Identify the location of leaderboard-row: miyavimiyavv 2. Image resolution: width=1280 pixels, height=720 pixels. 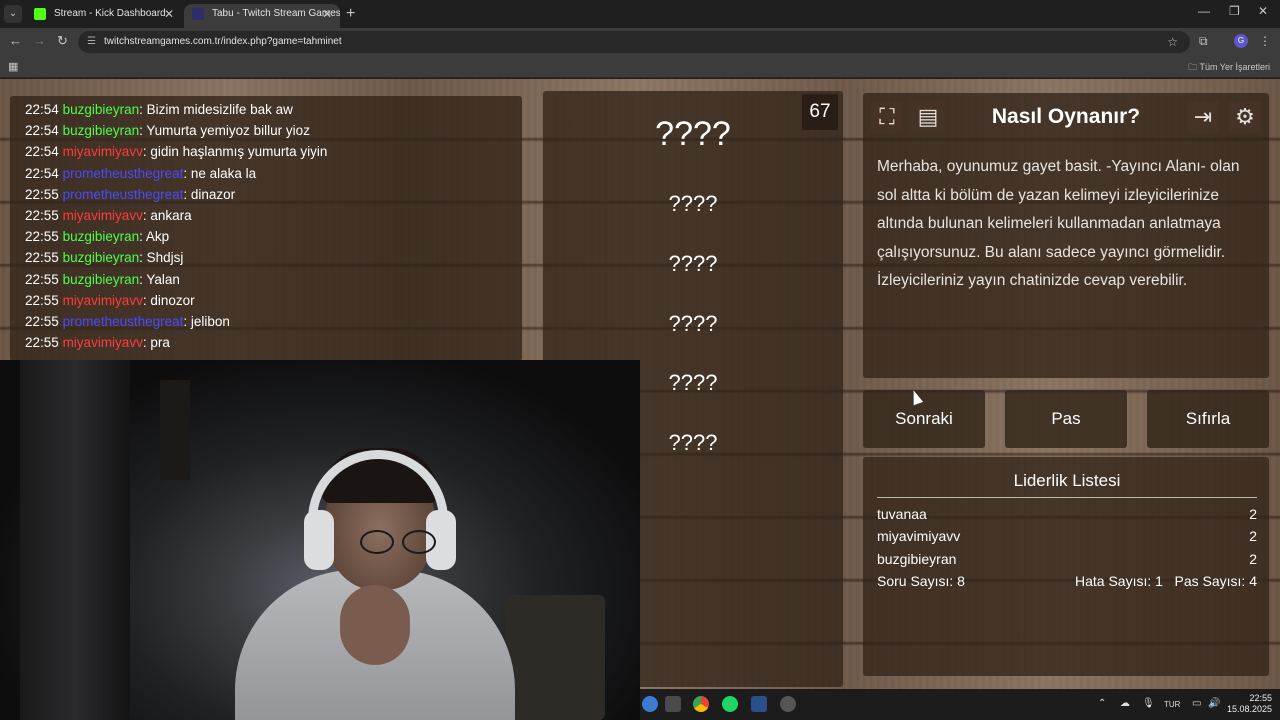
(1067, 536).